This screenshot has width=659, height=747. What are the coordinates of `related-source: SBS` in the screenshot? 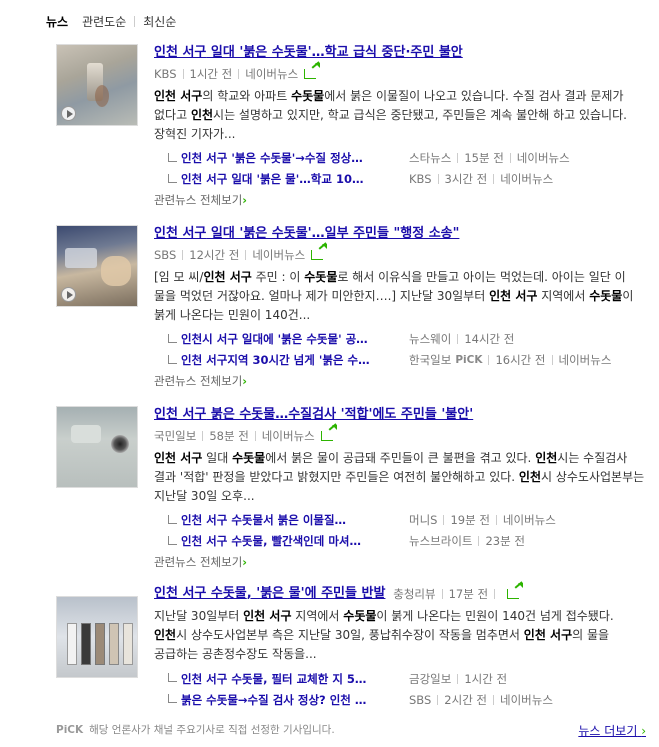 It's located at (420, 699).